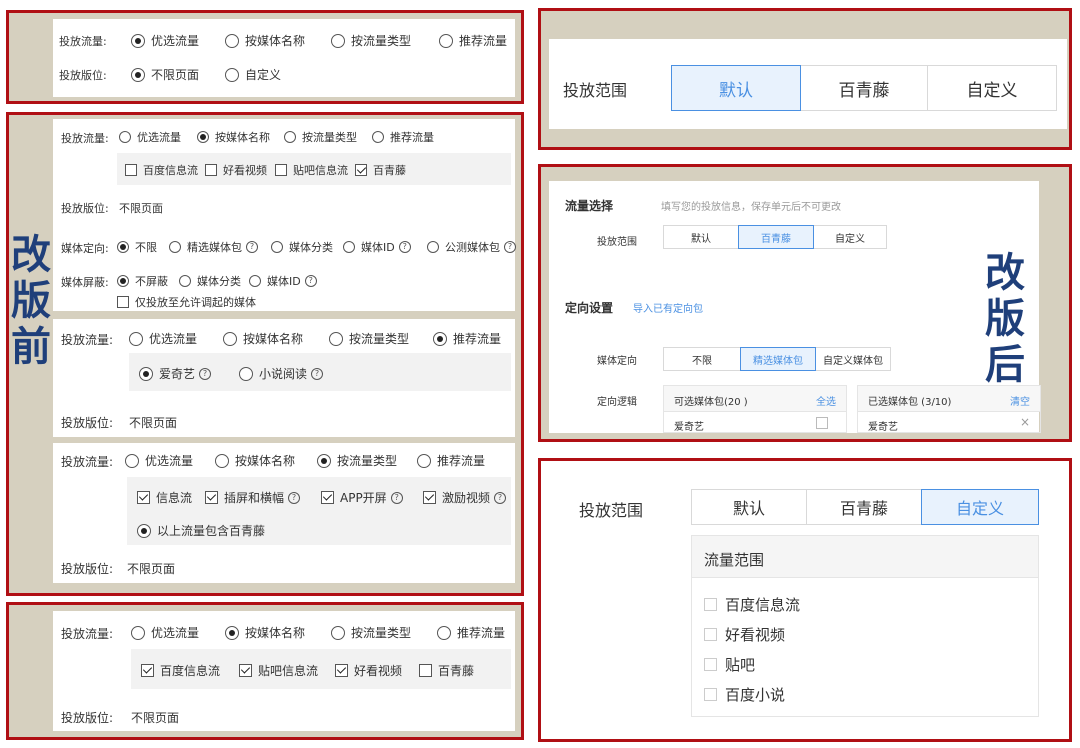 The height and width of the screenshot is (748, 1080). I want to click on block-option-category: 媒体分类, so click(210, 281).